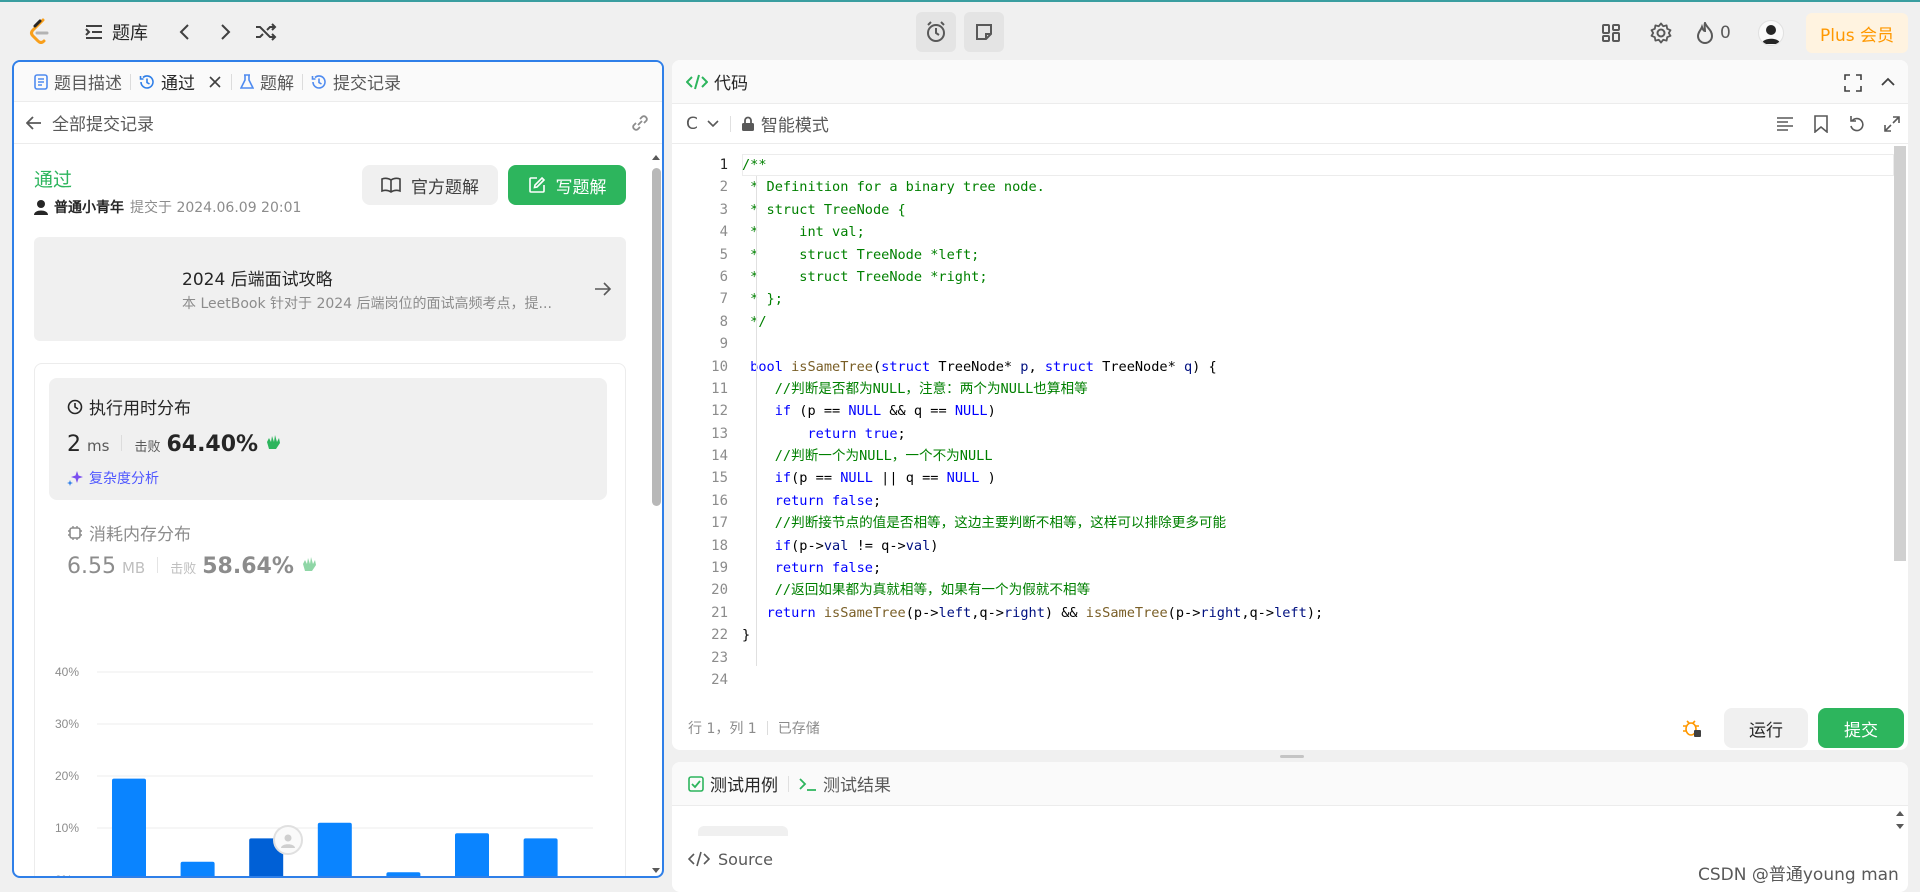 The image size is (1920, 892). What do you see at coordinates (1032, 232) in the screenshot?
I see `code-line: * int val;` at bounding box center [1032, 232].